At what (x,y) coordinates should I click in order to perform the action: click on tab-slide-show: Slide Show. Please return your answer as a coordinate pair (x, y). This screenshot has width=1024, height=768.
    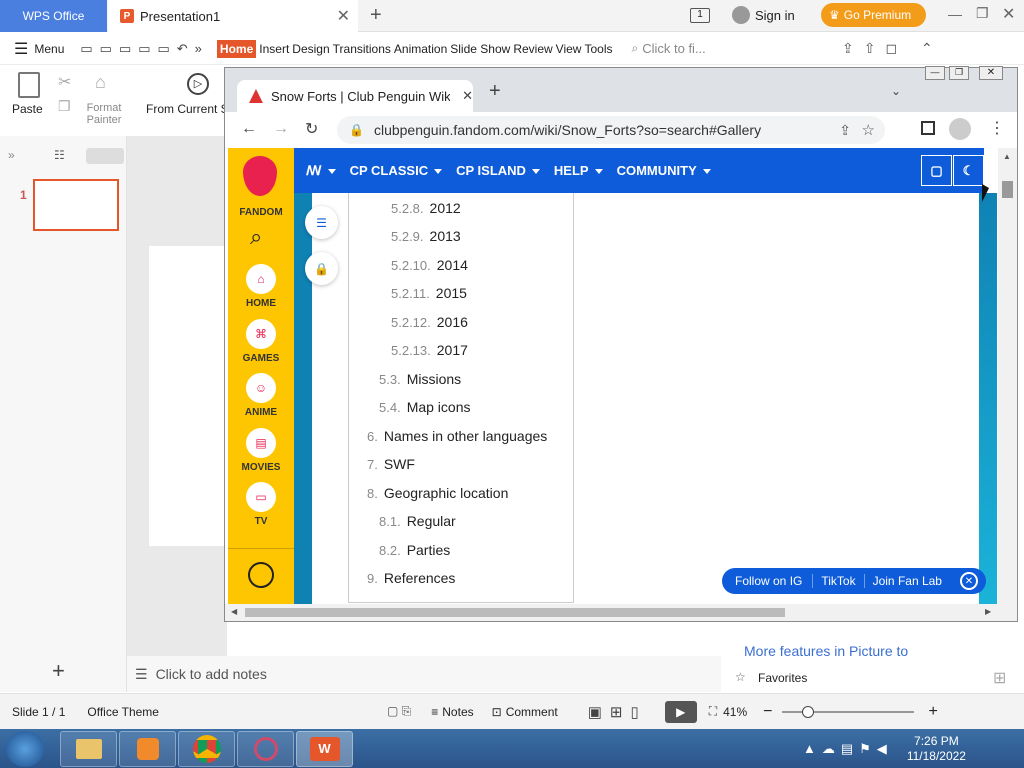
    Looking at the image, I should click on (480, 49).